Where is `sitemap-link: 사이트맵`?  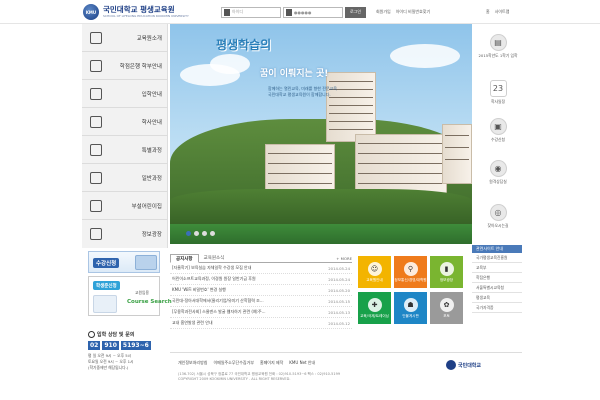
sitemap-link: 사이트맵 is located at coordinates (502, 12).